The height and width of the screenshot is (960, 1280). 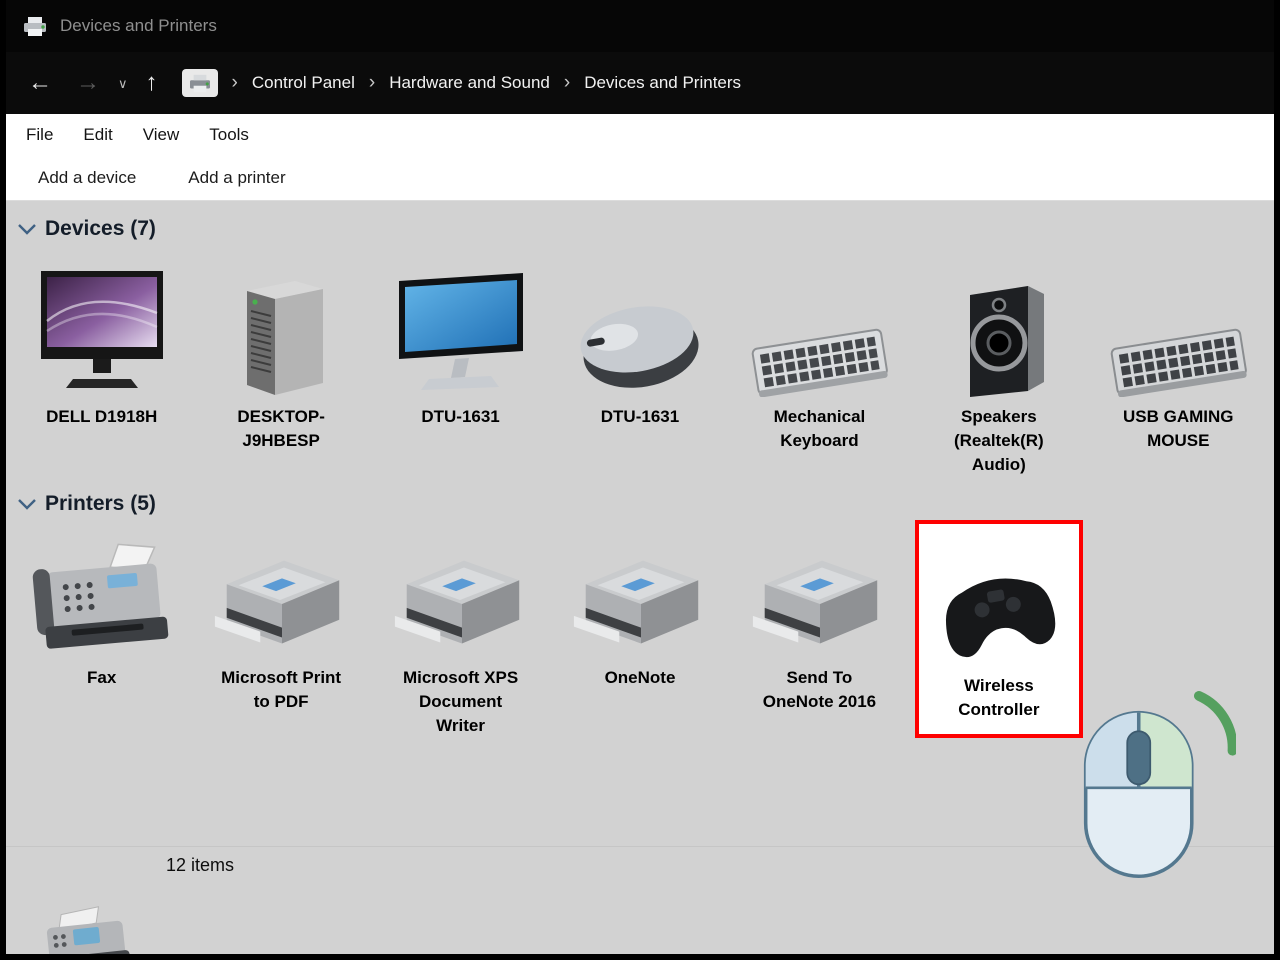 I want to click on printer-label: Send To OneNote 2016, so click(x=819, y=690).